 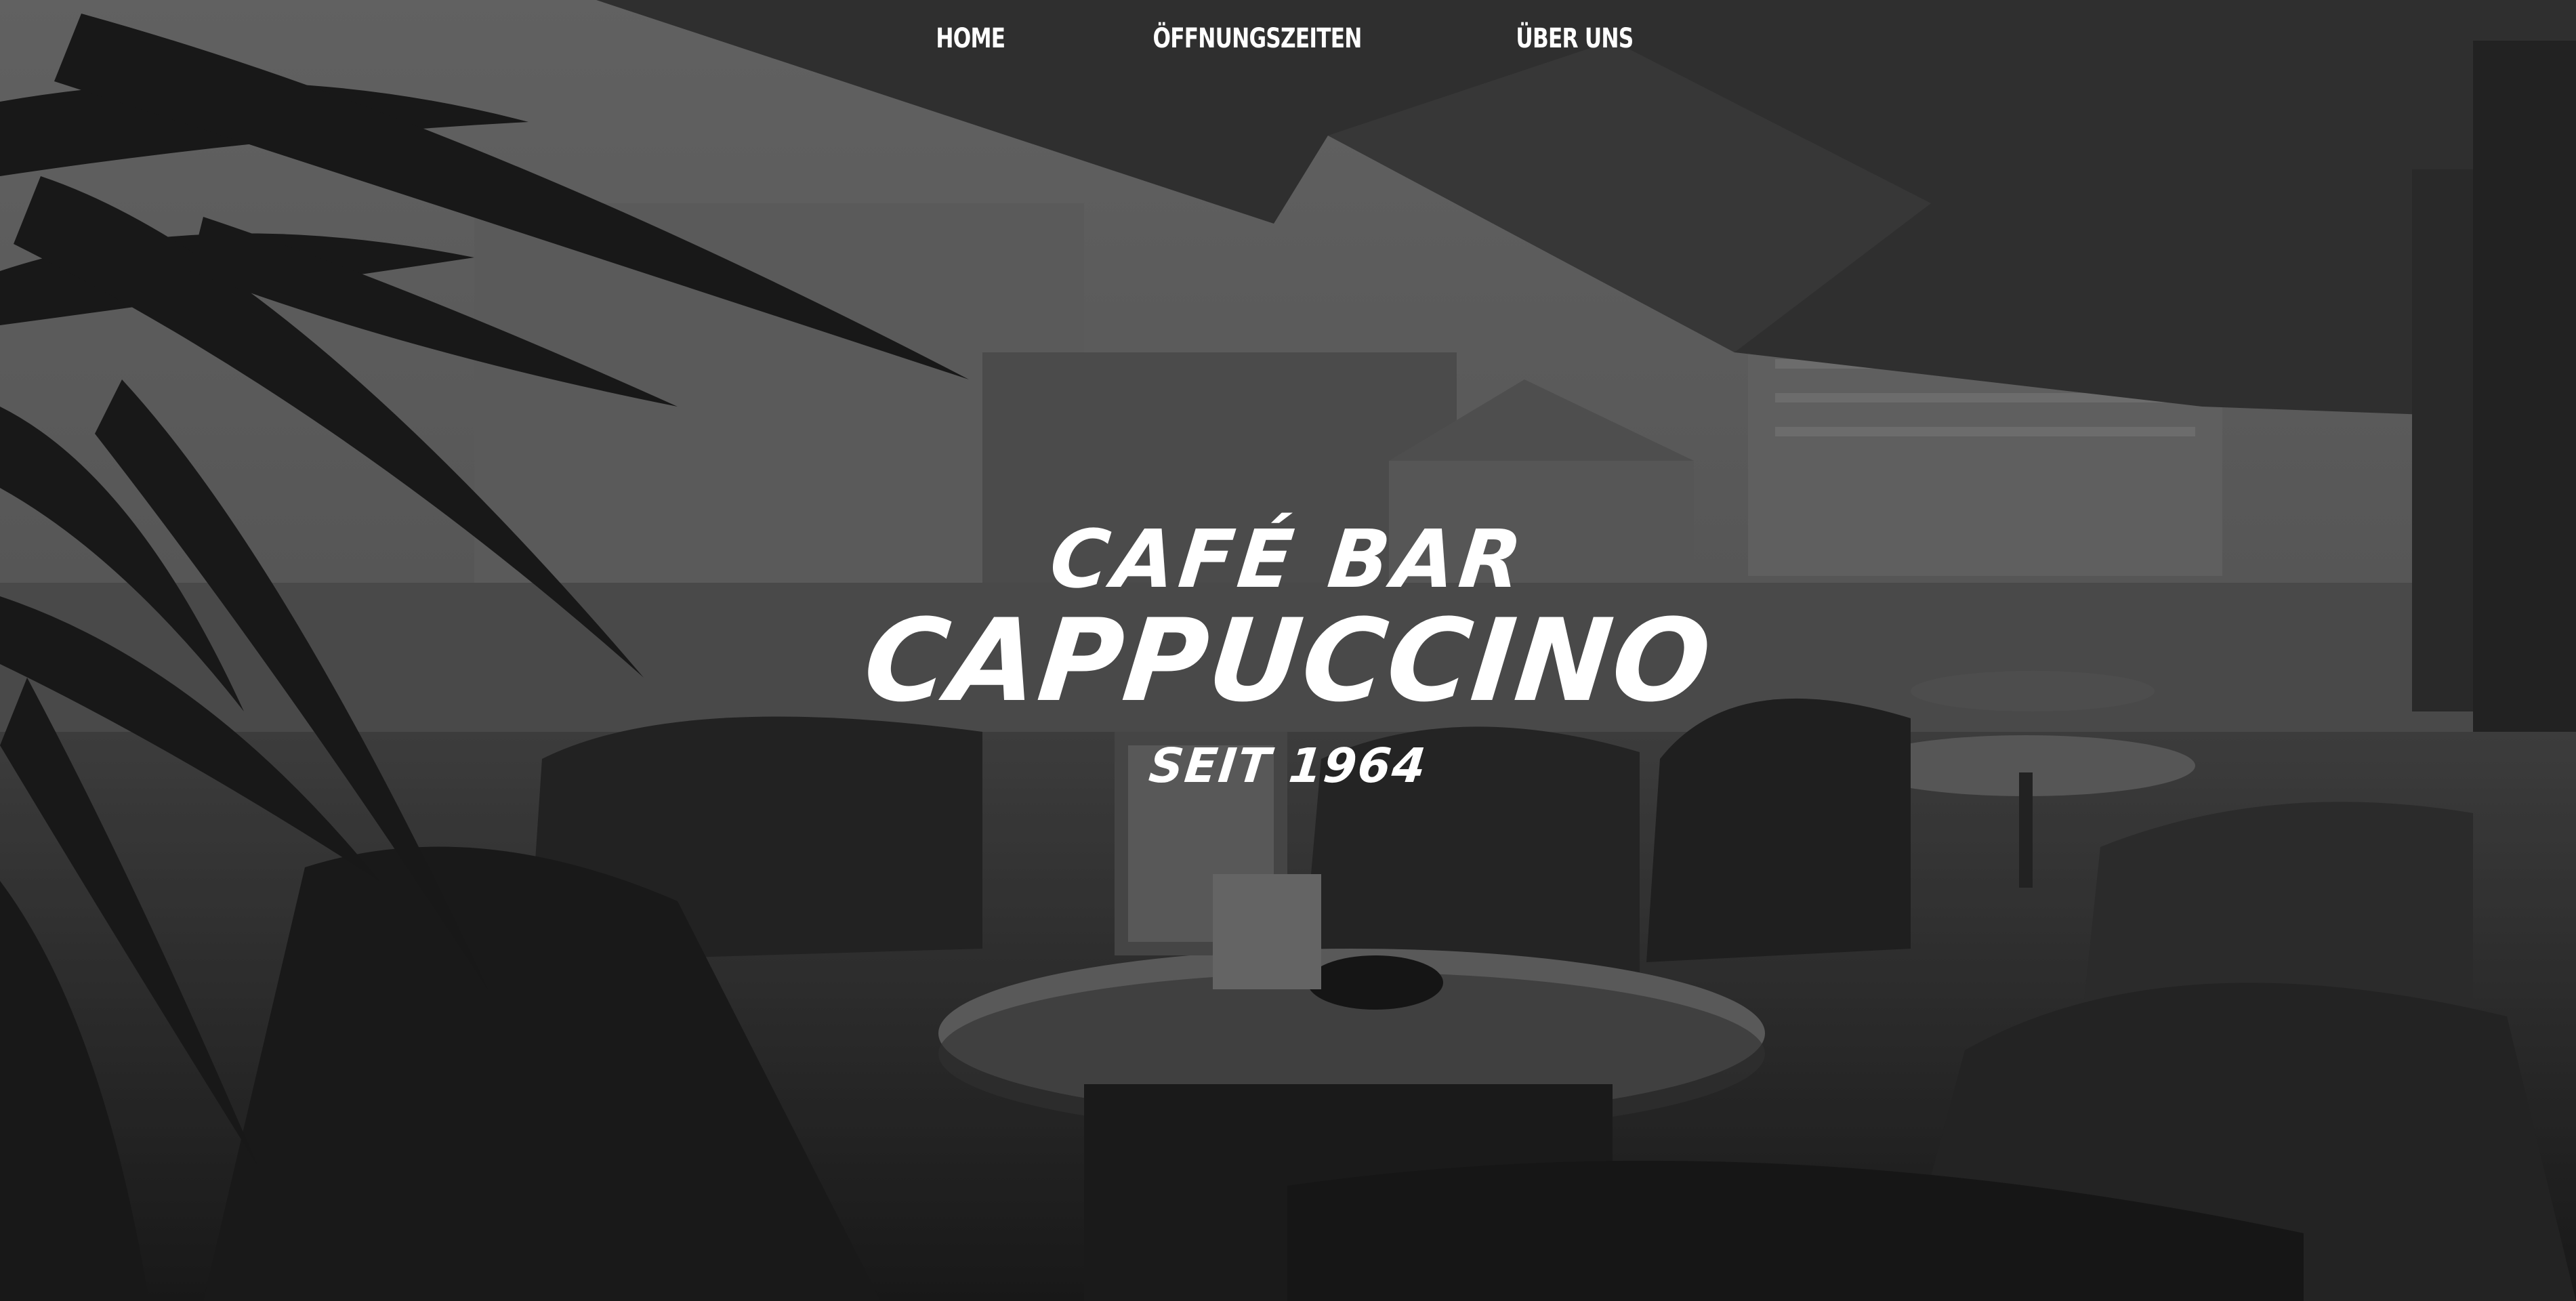 I want to click on nav-item-home: HOME, so click(x=971, y=38).